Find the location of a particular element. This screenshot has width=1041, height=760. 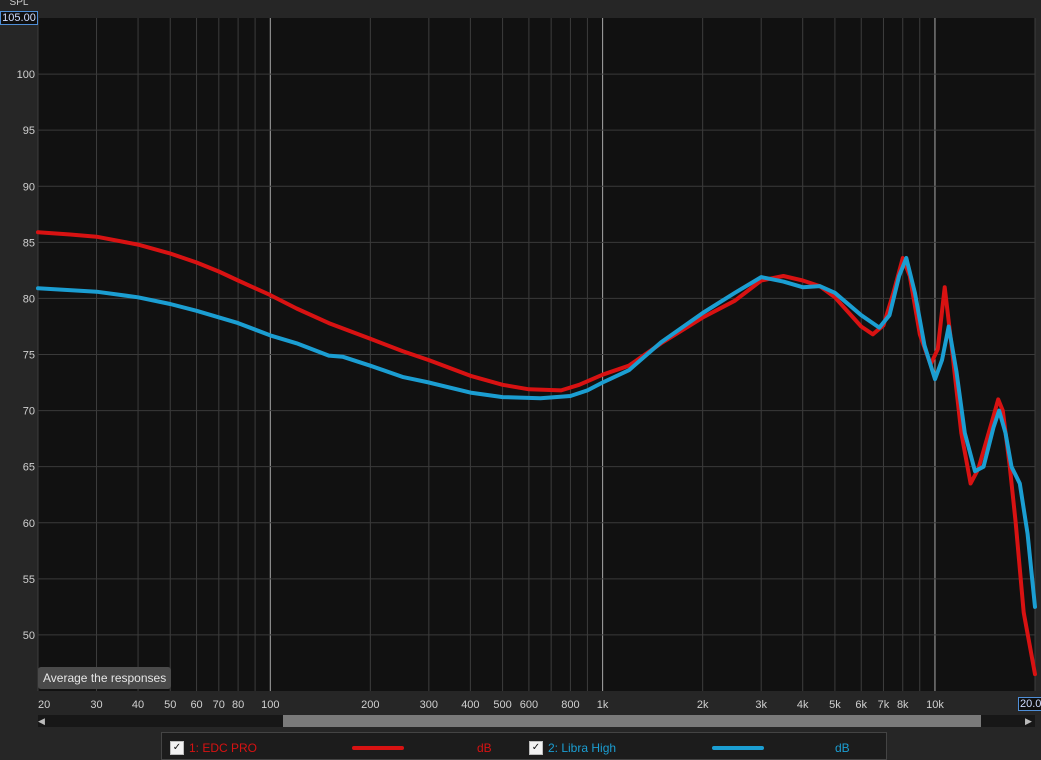

series-1-unit: dB is located at coordinates (484, 748).